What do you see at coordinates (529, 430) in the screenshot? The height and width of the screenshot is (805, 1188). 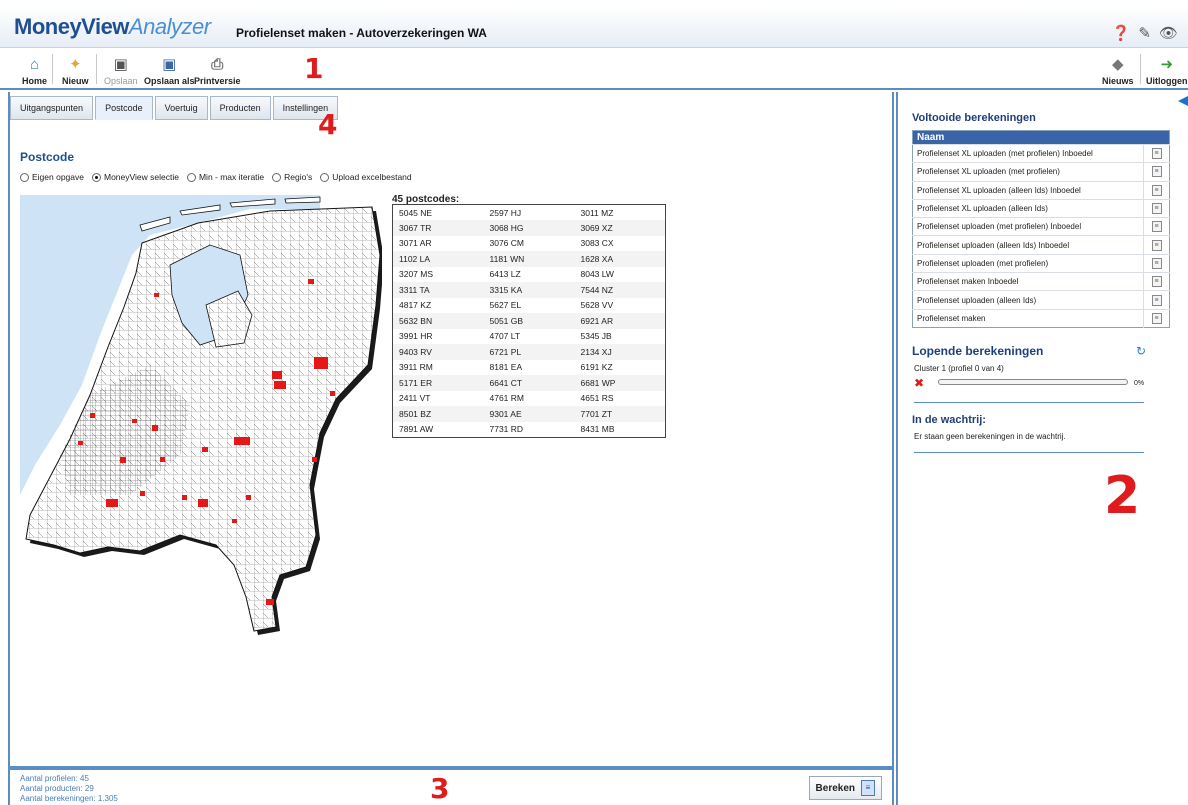 I see `postcode-row: 7891 AW 7731 RD 8431 MB` at bounding box center [529, 430].